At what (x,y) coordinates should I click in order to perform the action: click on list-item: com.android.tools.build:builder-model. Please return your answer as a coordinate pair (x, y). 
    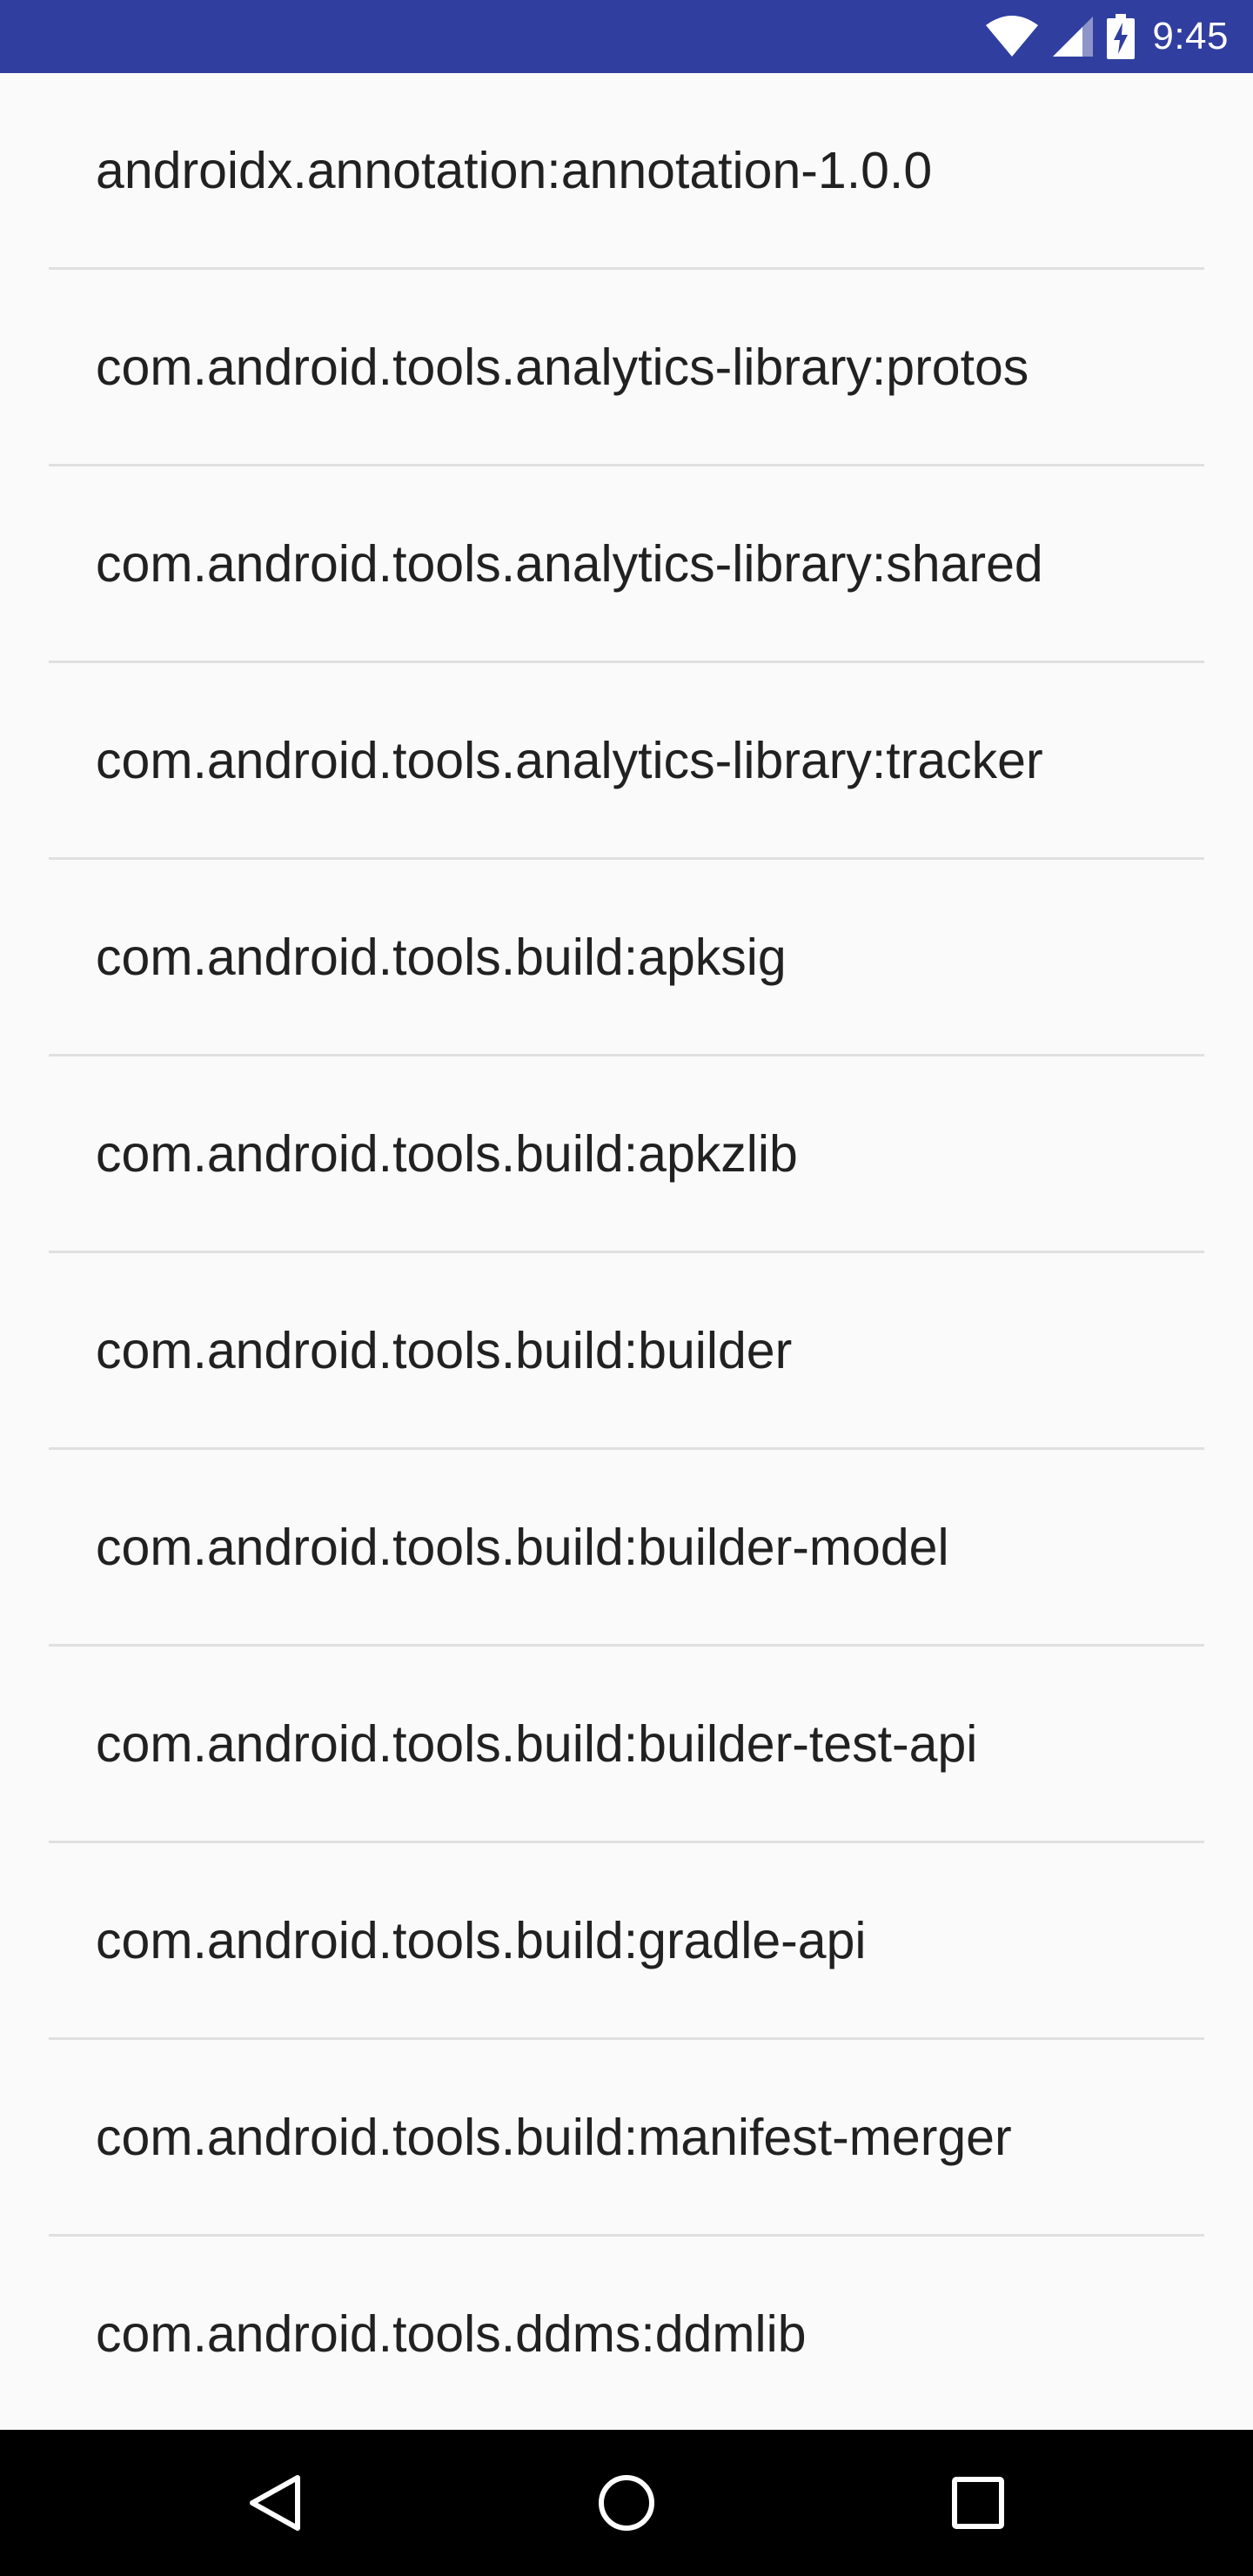
    Looking at the image, I should click on (626, 1549).